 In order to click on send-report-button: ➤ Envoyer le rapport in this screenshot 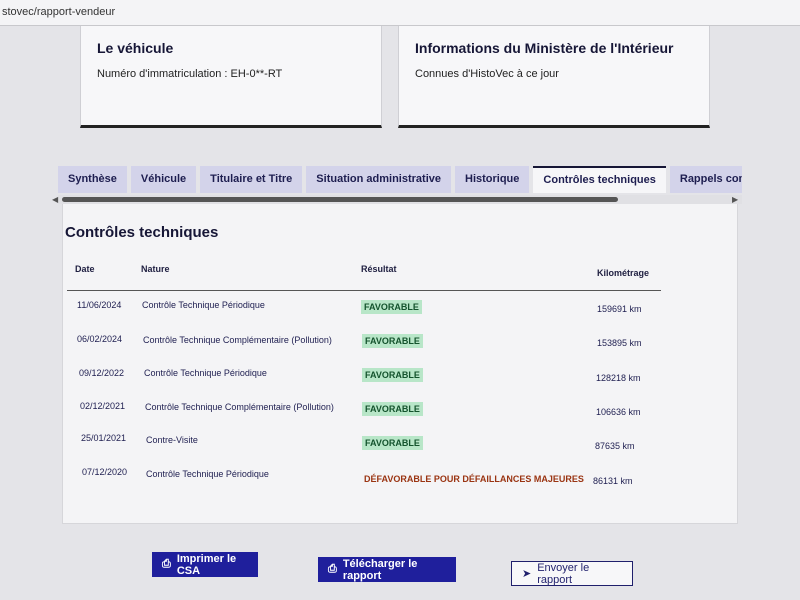, I will do `click(572, 573)`.